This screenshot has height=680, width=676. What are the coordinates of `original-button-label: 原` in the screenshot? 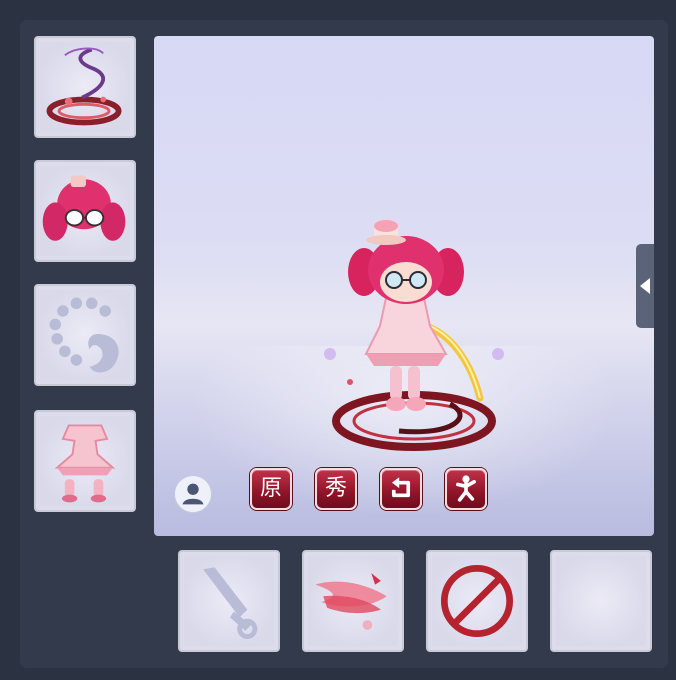 It's located at (270, 488).